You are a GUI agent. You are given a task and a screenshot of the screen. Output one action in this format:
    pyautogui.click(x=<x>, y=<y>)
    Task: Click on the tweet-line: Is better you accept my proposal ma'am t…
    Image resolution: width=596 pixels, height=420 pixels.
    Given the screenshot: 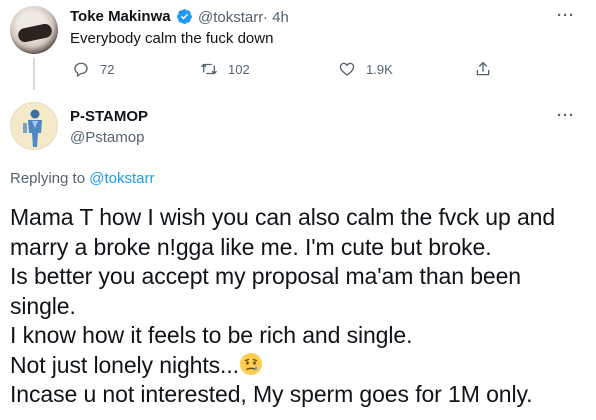 What is the action you would take?
    pyautogui.click(x=265, y=276)
    